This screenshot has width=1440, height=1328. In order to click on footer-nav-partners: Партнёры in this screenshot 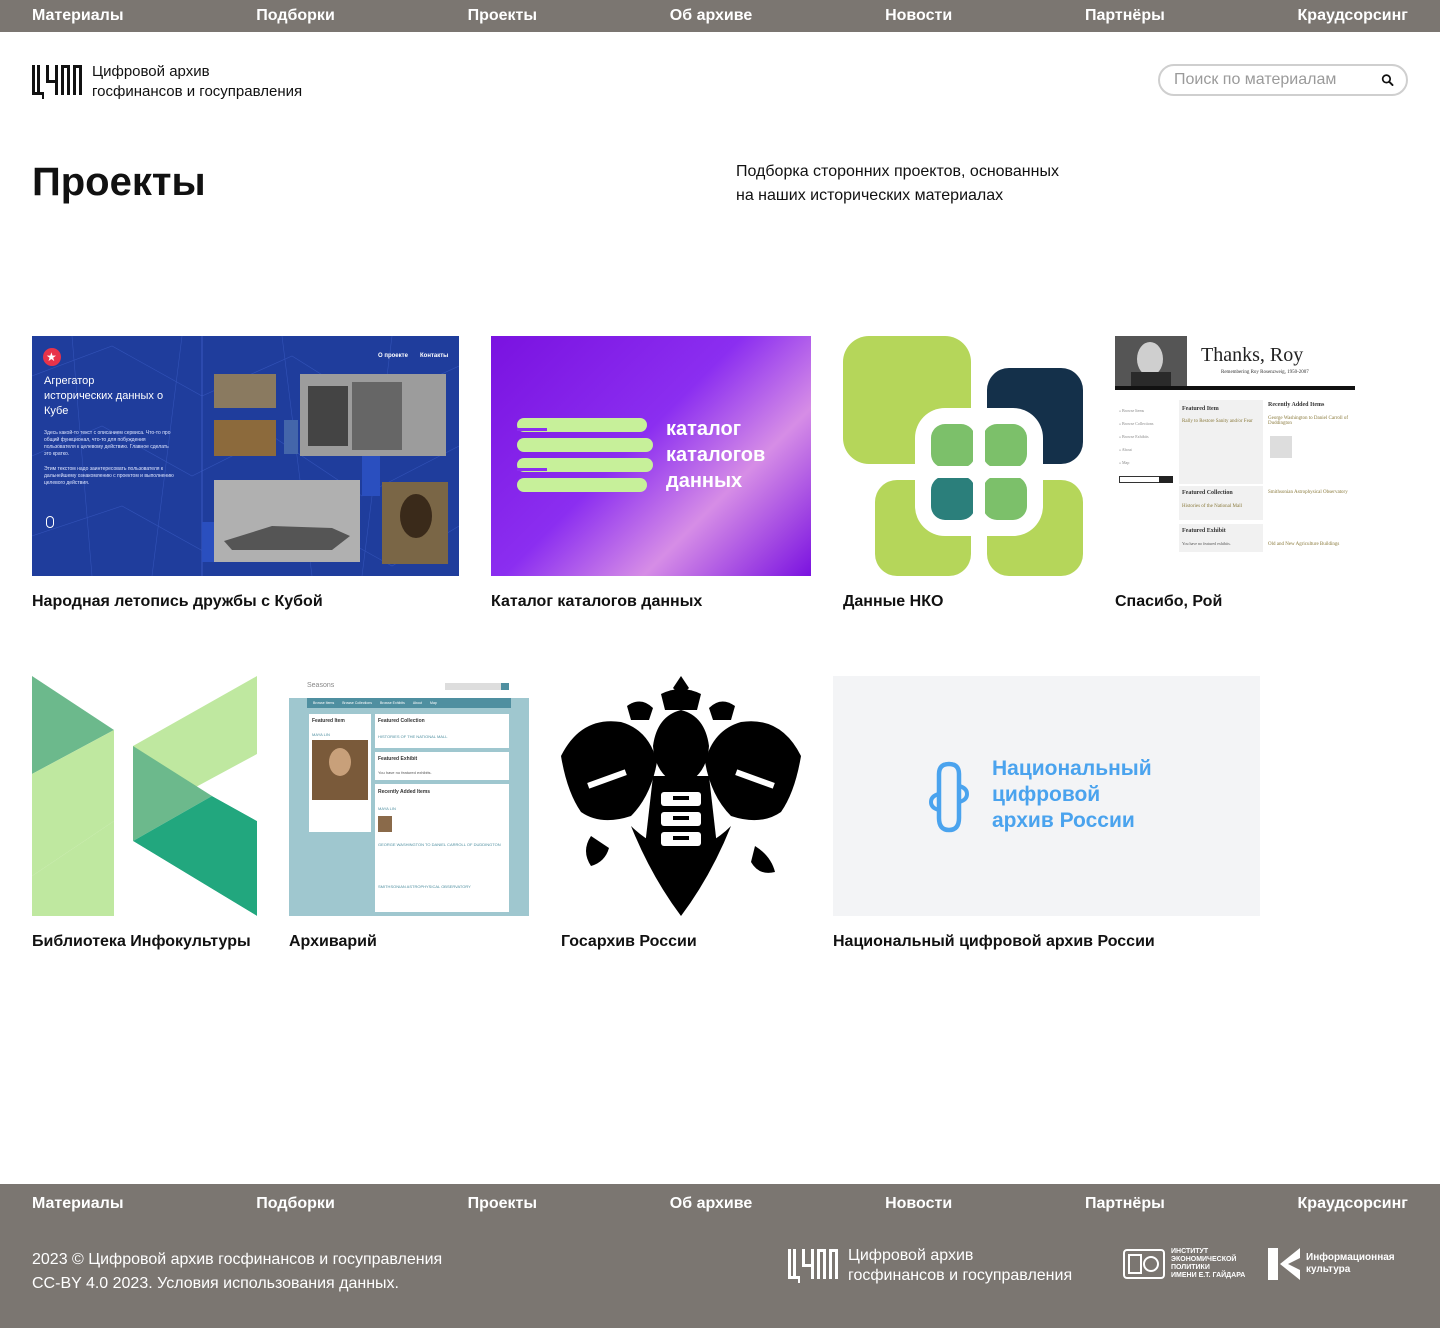, I will do `click(1125, 1204)`.